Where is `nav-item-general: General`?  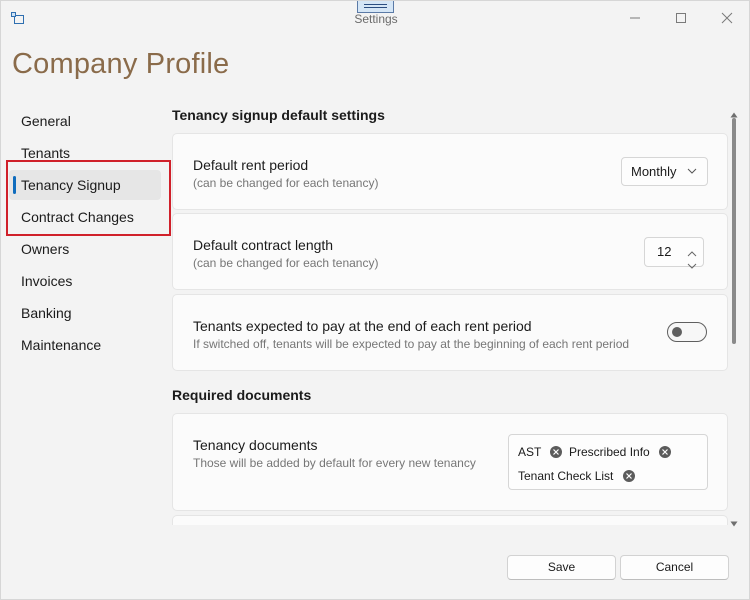
nav-item-general: General is located at coordinates (85, 121).